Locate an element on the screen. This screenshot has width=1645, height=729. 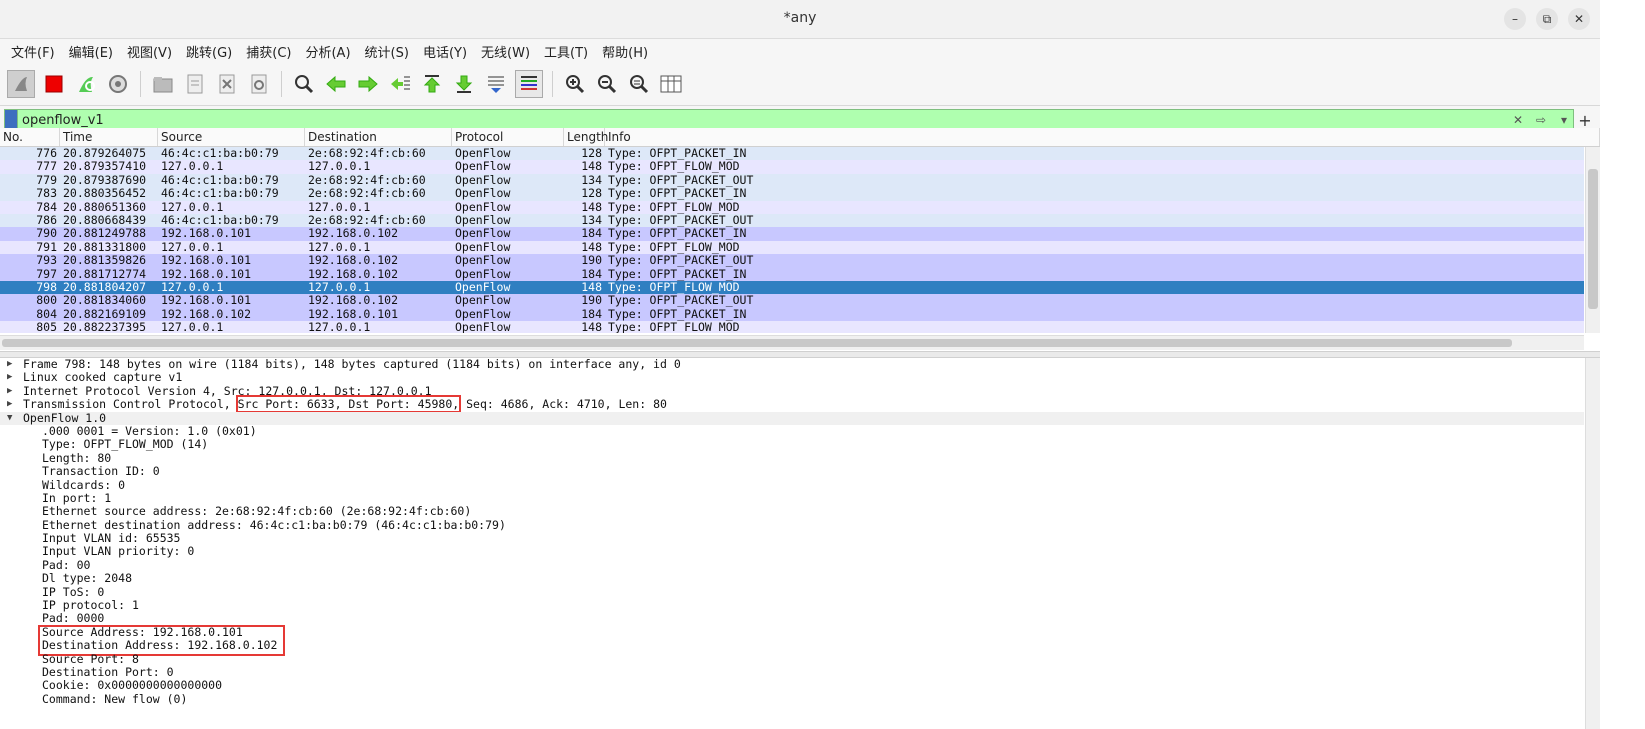
go-to-packet-icon is located at coordinates (400, 84).